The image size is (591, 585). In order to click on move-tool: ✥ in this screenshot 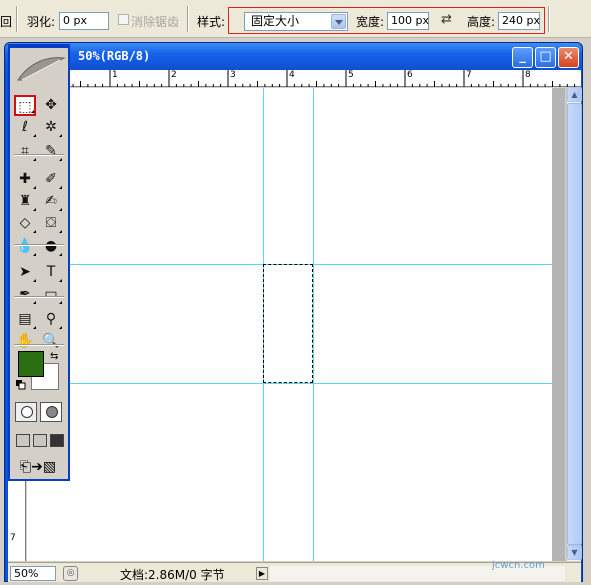, I will do `click(51, 105)`.